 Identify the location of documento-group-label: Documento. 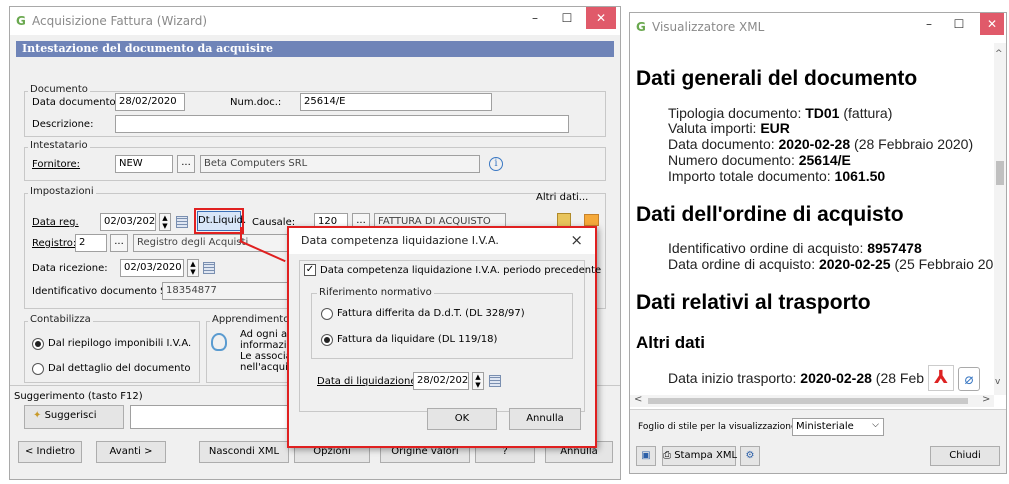
(59, 89).